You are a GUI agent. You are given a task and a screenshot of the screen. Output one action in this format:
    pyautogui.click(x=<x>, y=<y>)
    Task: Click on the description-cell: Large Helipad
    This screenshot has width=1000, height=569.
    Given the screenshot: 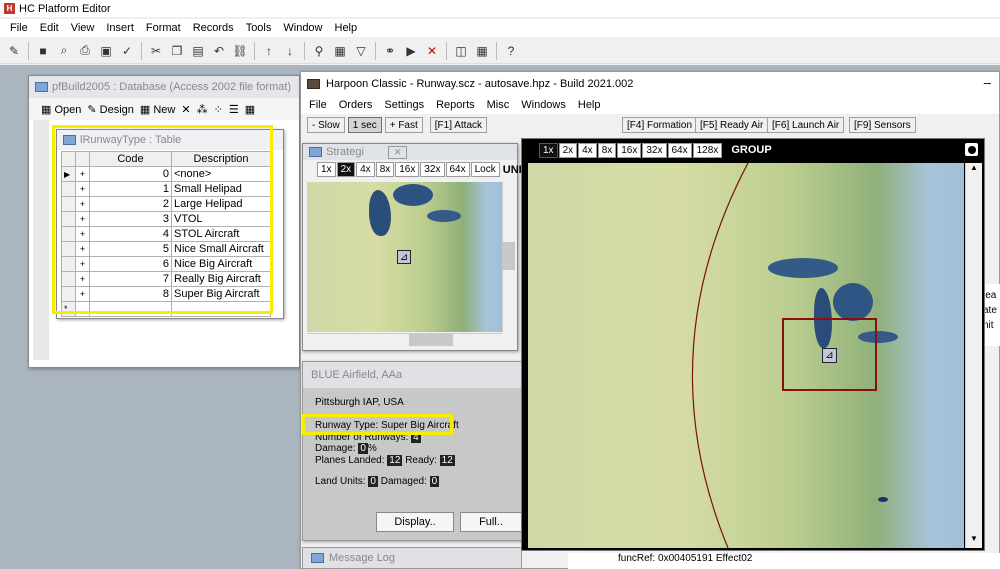 What is the action you would take?
    pyautogui.click(x=221, y=204)
    